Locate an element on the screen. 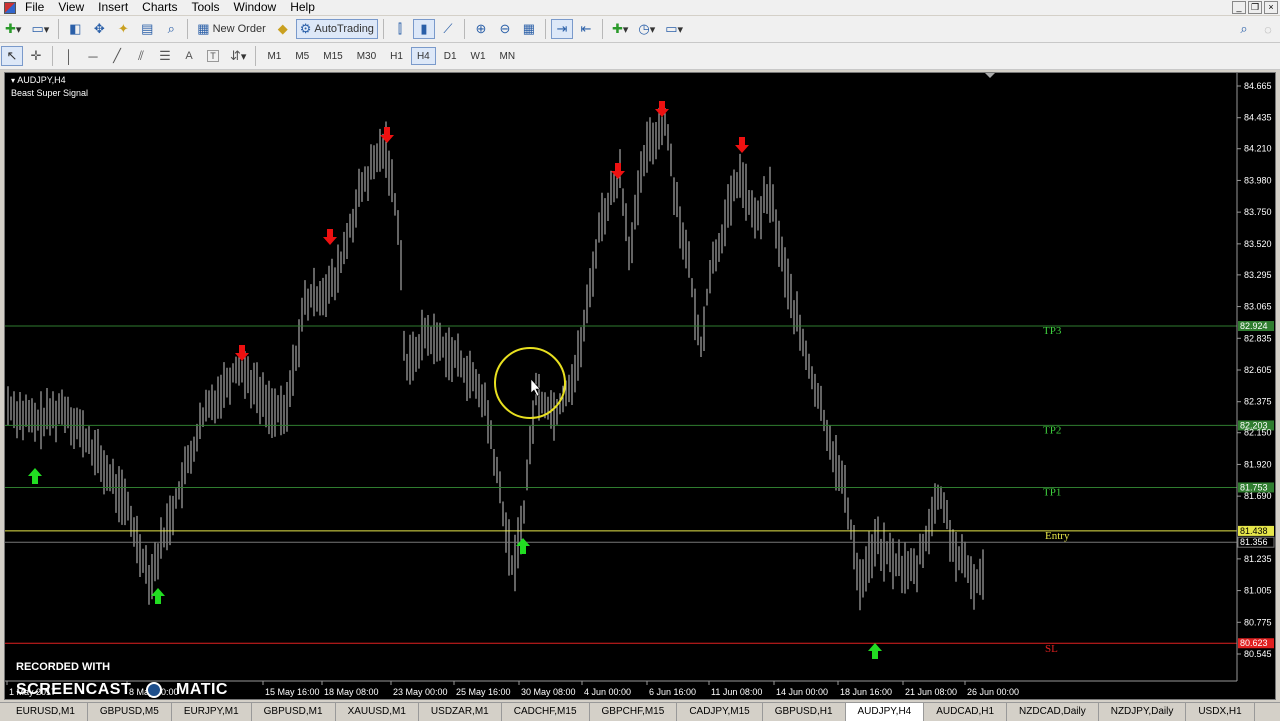 This screenshot has width=1280, height=721. arrows-icon: ⇵ ▾ is located at coordinates (238, 56).